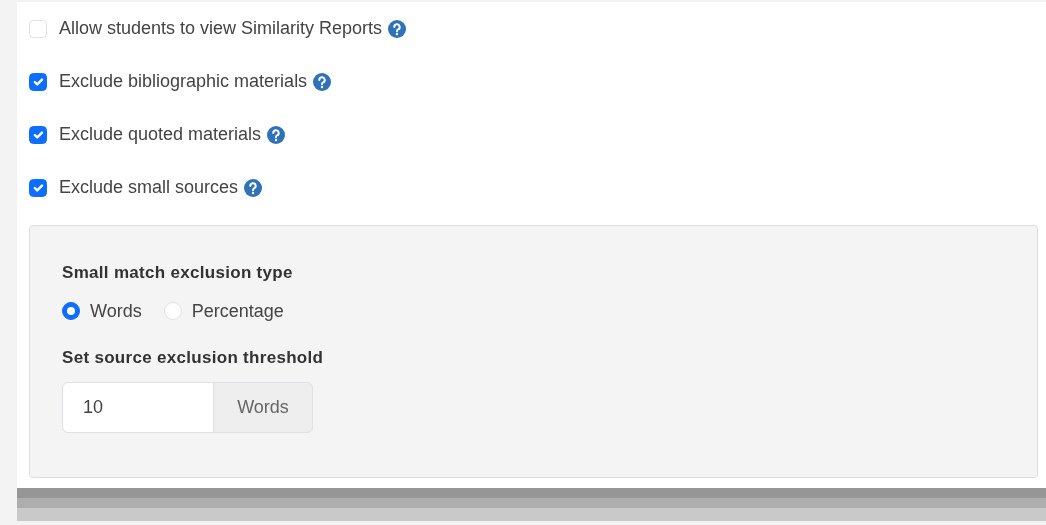  Describe the element at coordinates (116, 311) in the screenshot. I see `radio-label: Words` at that location.